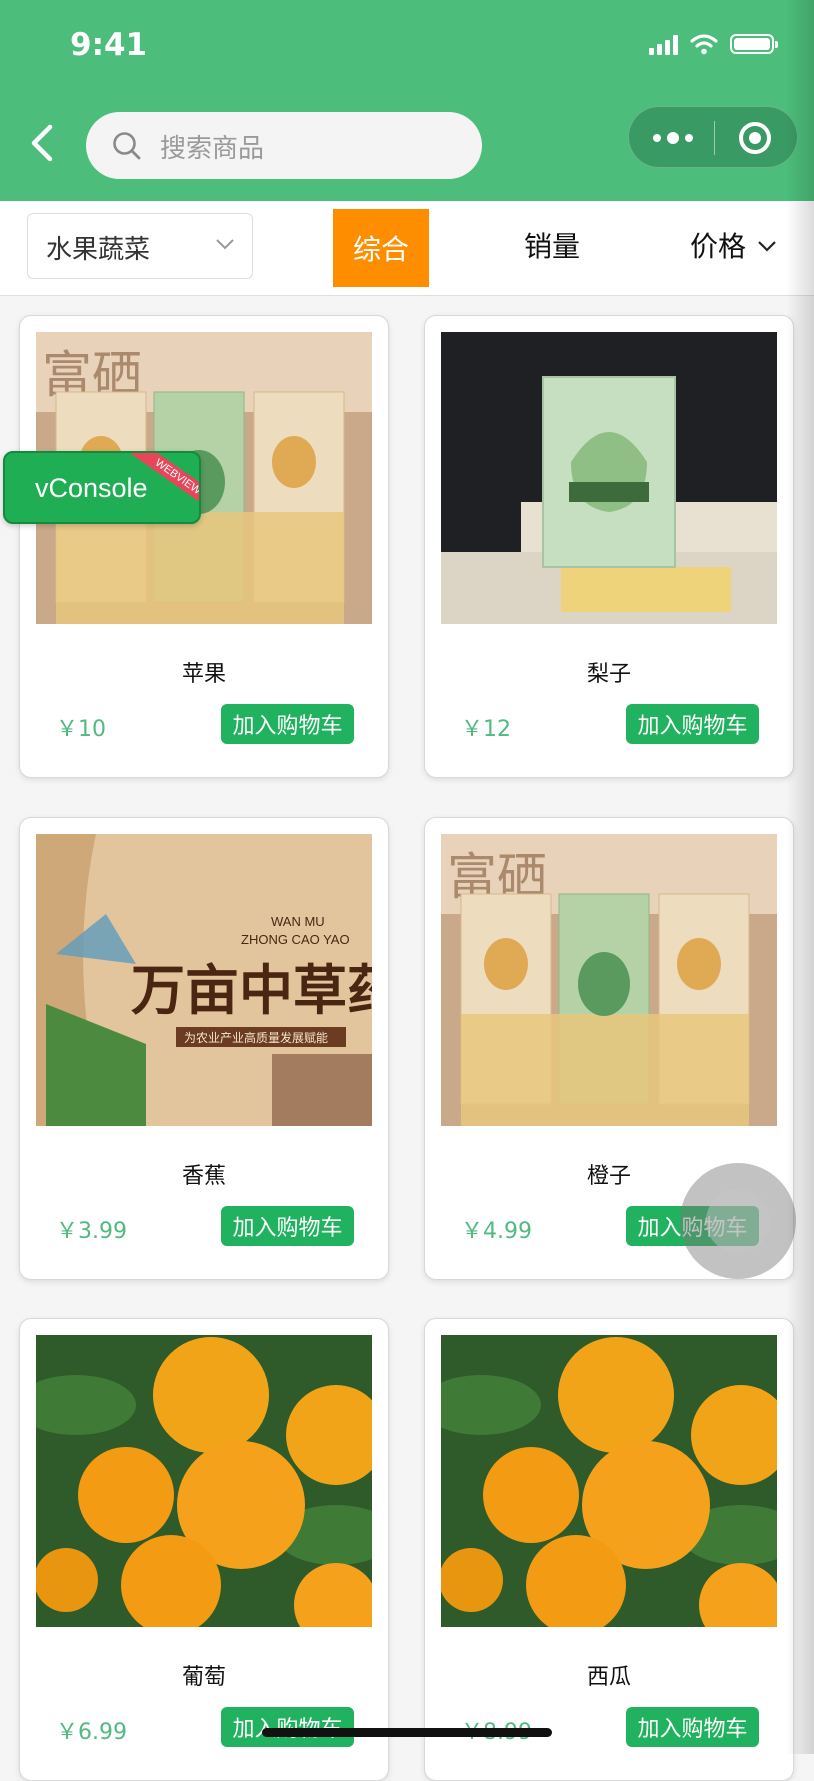 The height and width of the screenshot is (1781, 814). What do you see at coordinates (256, 1037) in the screenshot?
I see `poster-tagline: 为农业产业高质量发展赋能` at bounding box center [256, 1037].